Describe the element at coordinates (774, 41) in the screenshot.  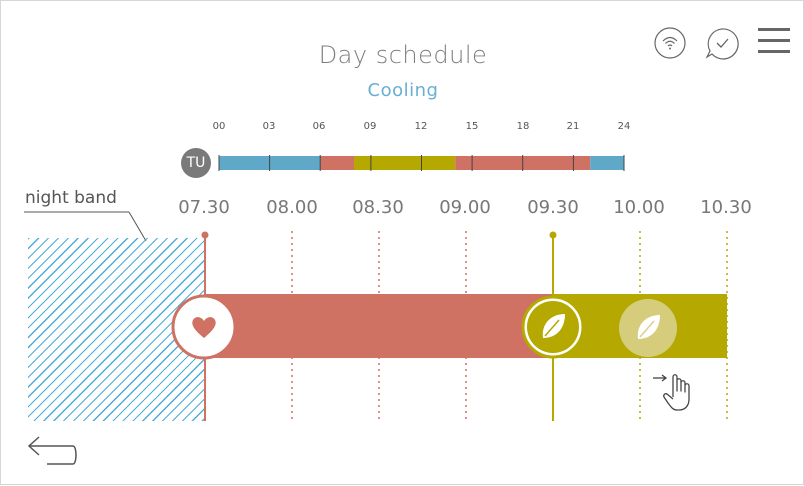
I see `hamburger-menu-icon` at that location.